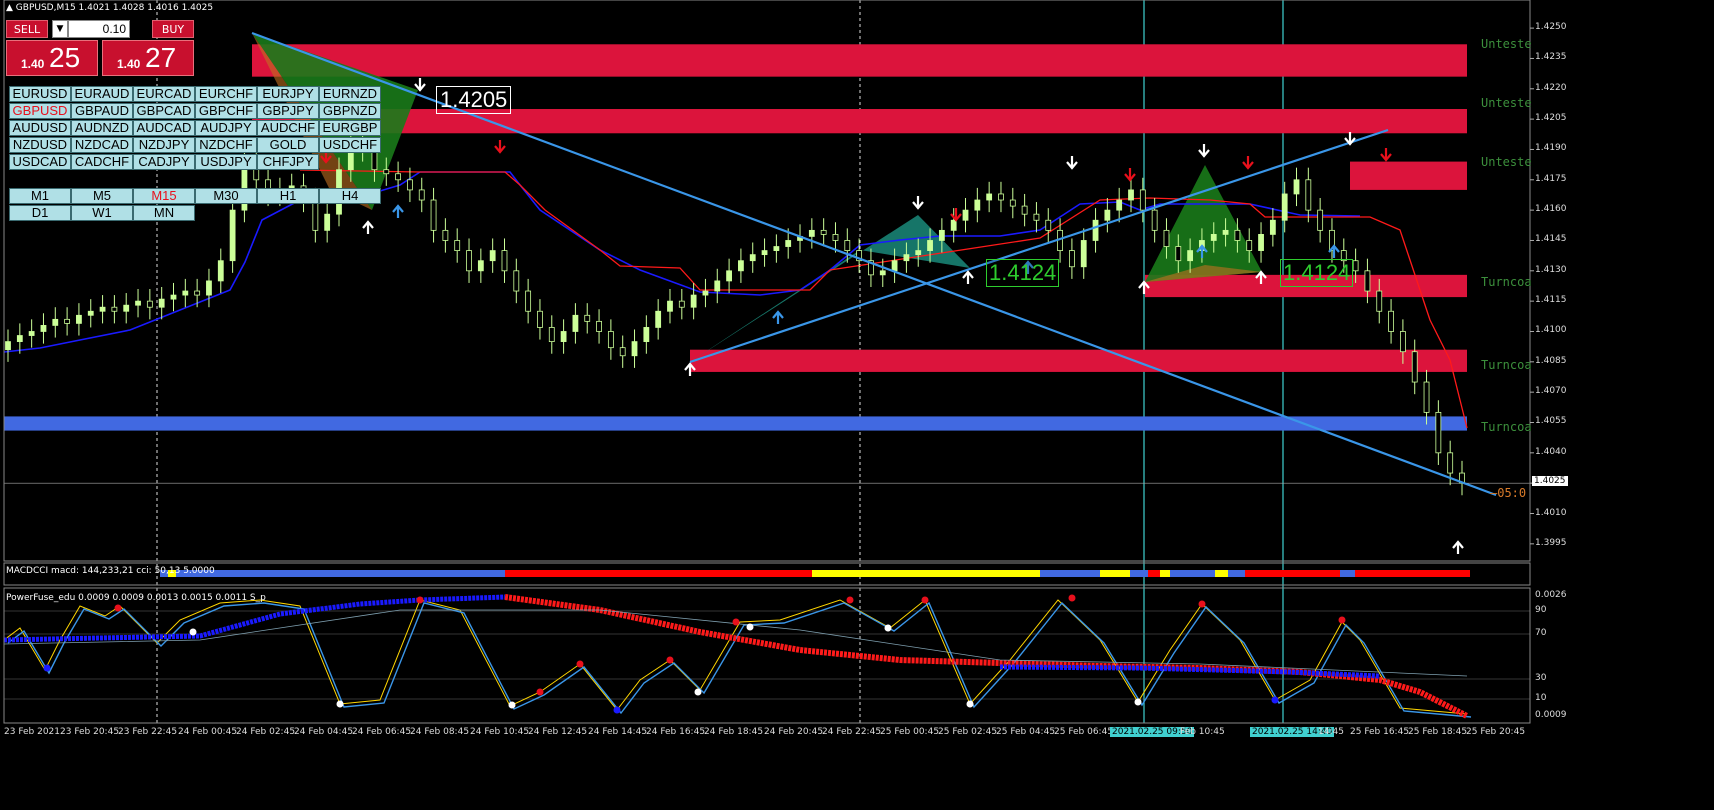 This screenshot has width=1714, height=810. What do you see at coordinates (102, 145) in the screenshot?
I see `symbol-button-nzdcad: NZDCAD` at bounding box center [102, 145].